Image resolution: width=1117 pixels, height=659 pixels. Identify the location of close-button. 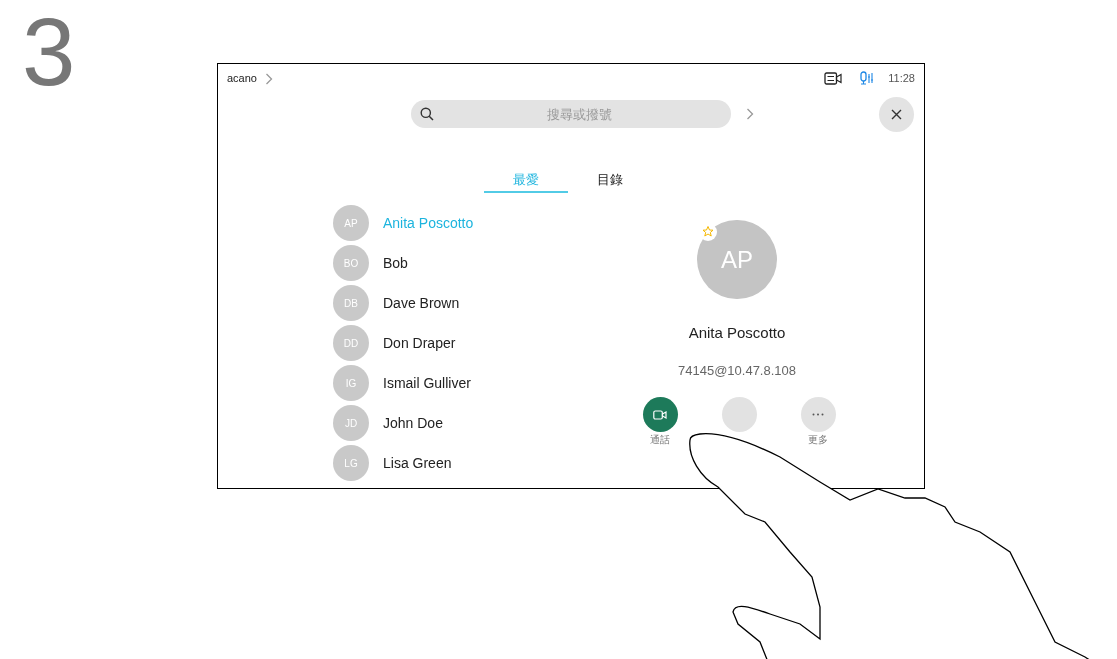
(896, 114).